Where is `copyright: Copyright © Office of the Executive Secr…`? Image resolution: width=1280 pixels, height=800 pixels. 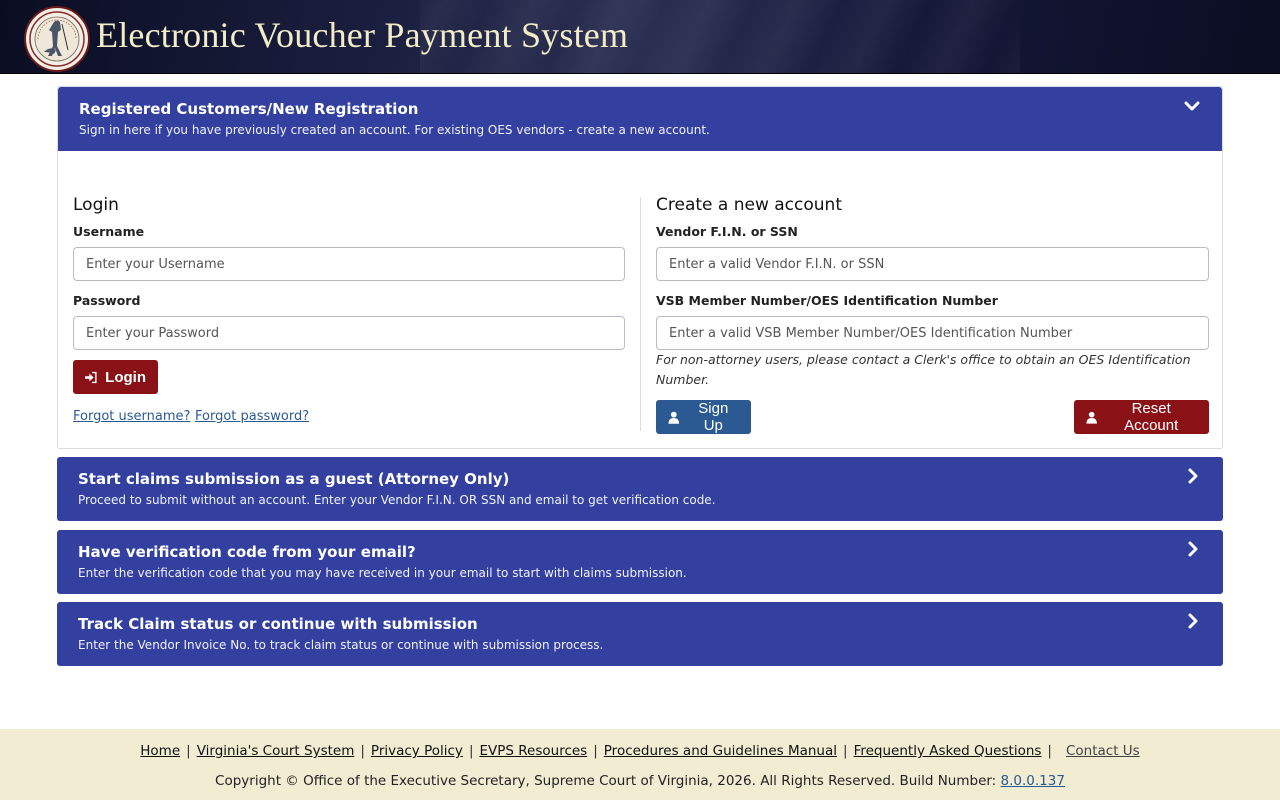
copyright: Copyright © Office of the Executive Secr… is located at coordinates (640, 781).